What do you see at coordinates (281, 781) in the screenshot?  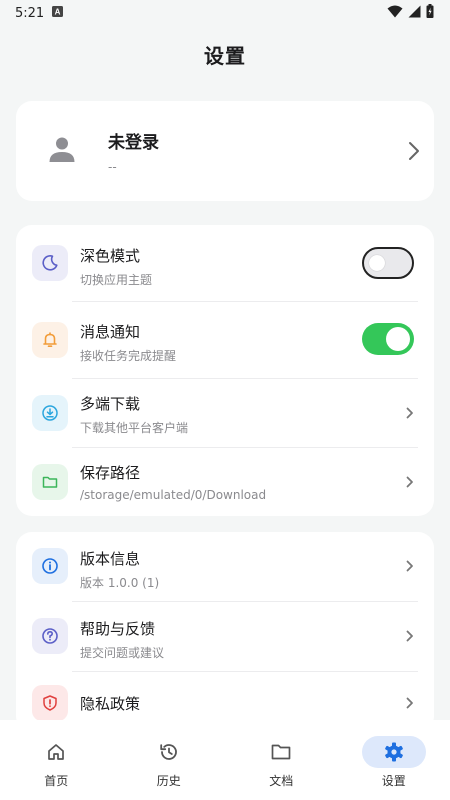 I see `nav-label-documents: 文档` at bounding box center [281, 781].